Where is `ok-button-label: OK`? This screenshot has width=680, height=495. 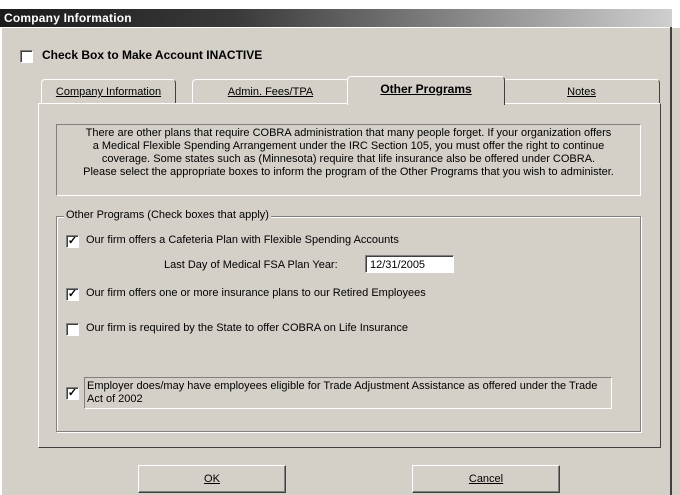 ok-button-label: OK is located at coordinates (212, 479).